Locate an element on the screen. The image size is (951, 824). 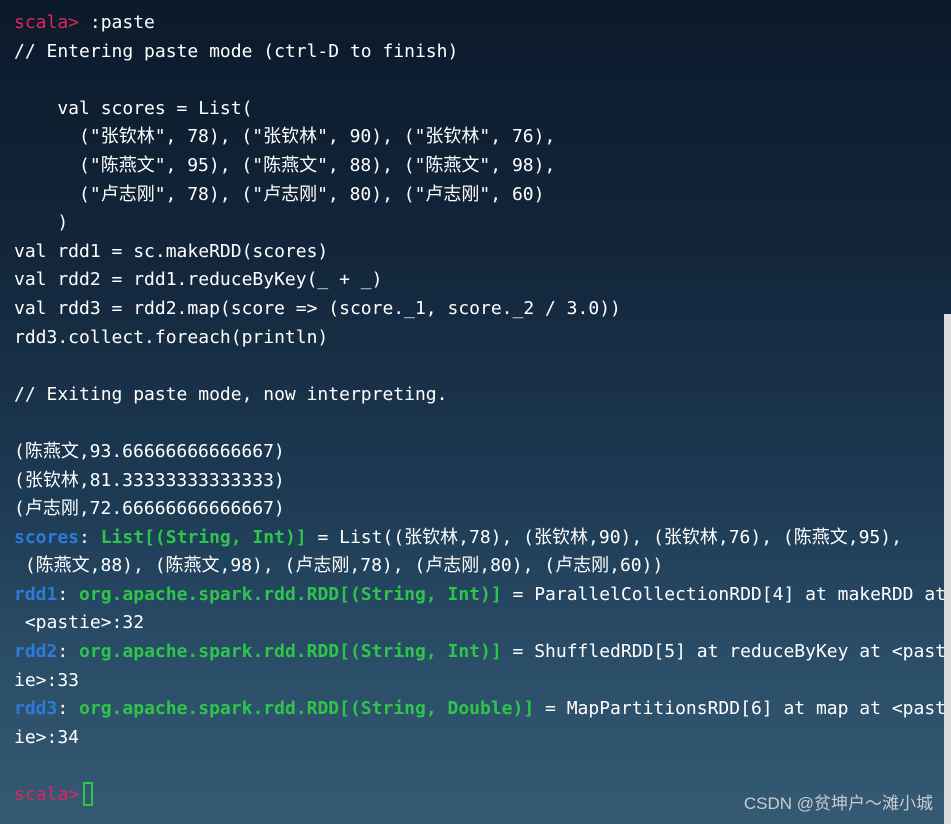
code-line: ("卢志刚", 78), ("卢志刚", 80), ("卢志刚", 60) is located at coordinates (279, 194).